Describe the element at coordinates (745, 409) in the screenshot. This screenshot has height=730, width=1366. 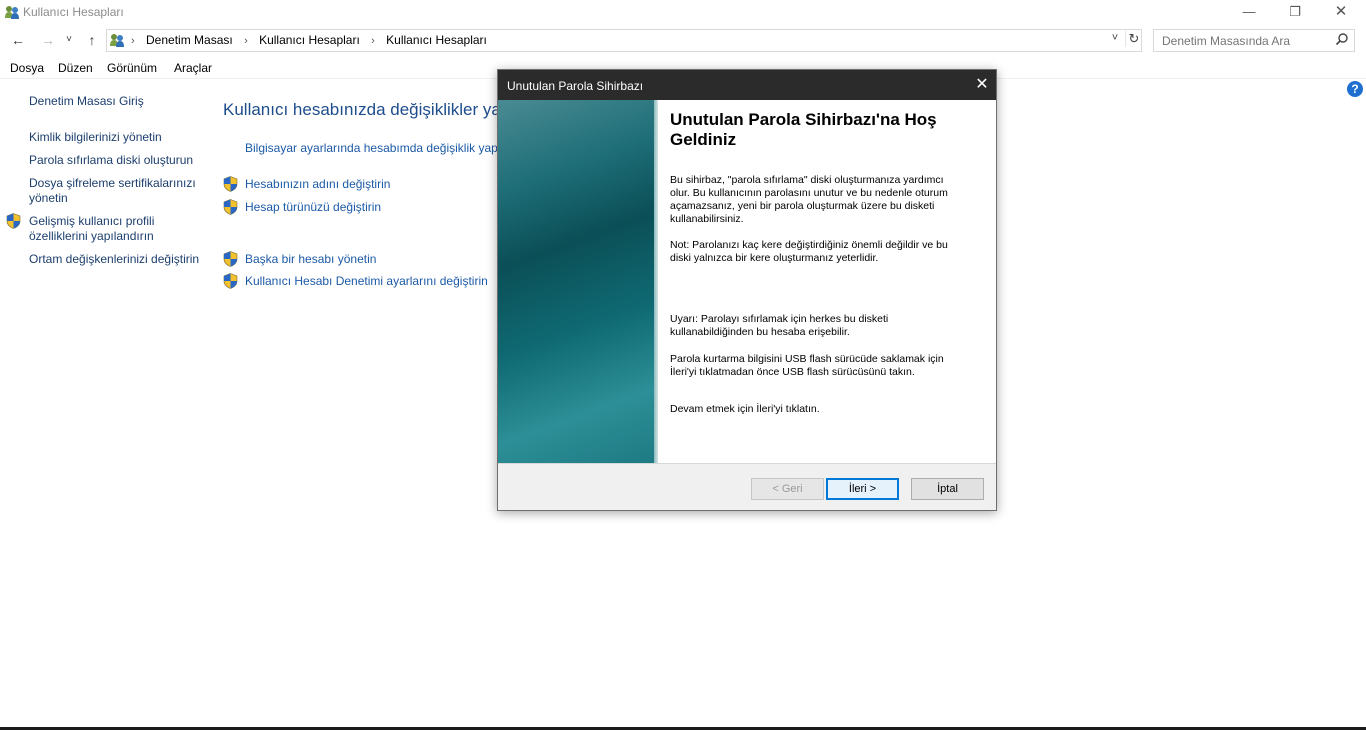
I see `wizard-paragraph-continue: Devam etmek için İleri'yi tıklatın.` at that location.